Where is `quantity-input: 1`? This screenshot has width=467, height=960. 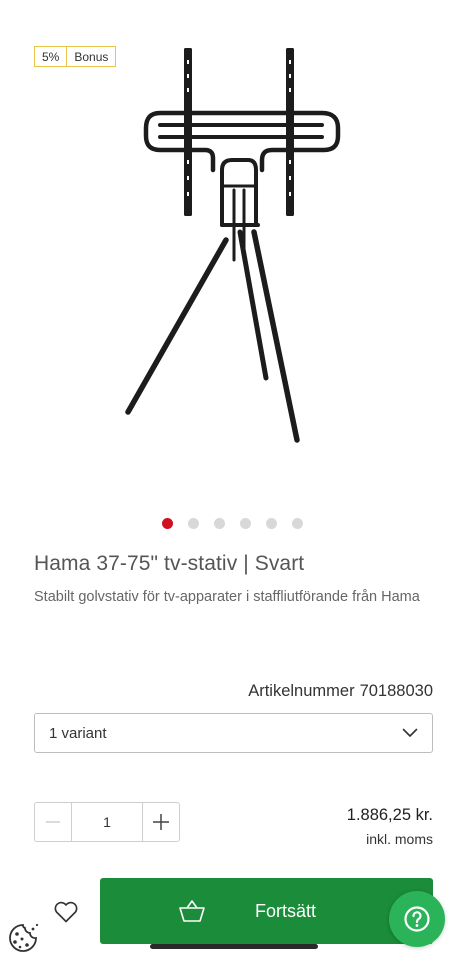
quantity-input: 1 is located at coordinates (107, 822).